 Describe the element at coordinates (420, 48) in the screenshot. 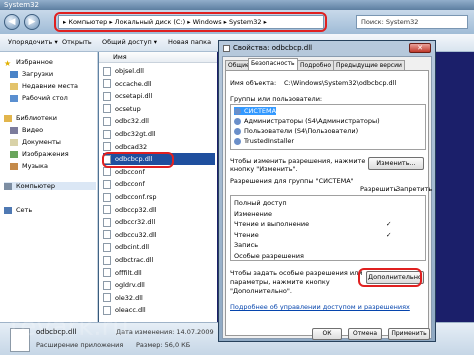

I see `close-button: ✕` at that location.